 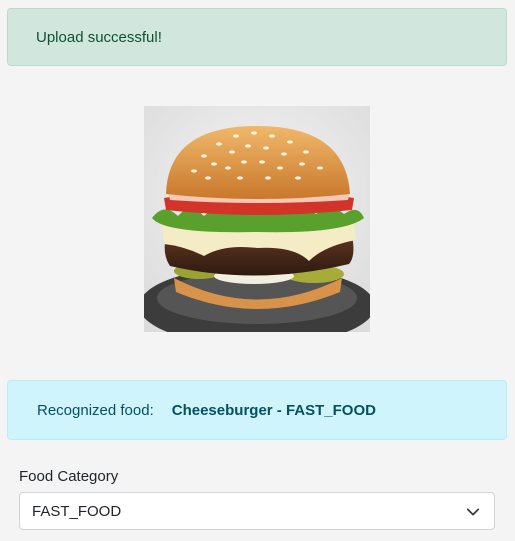 I want to click on food-category-select: FAST_FOOD, so click(x=257, y=511).